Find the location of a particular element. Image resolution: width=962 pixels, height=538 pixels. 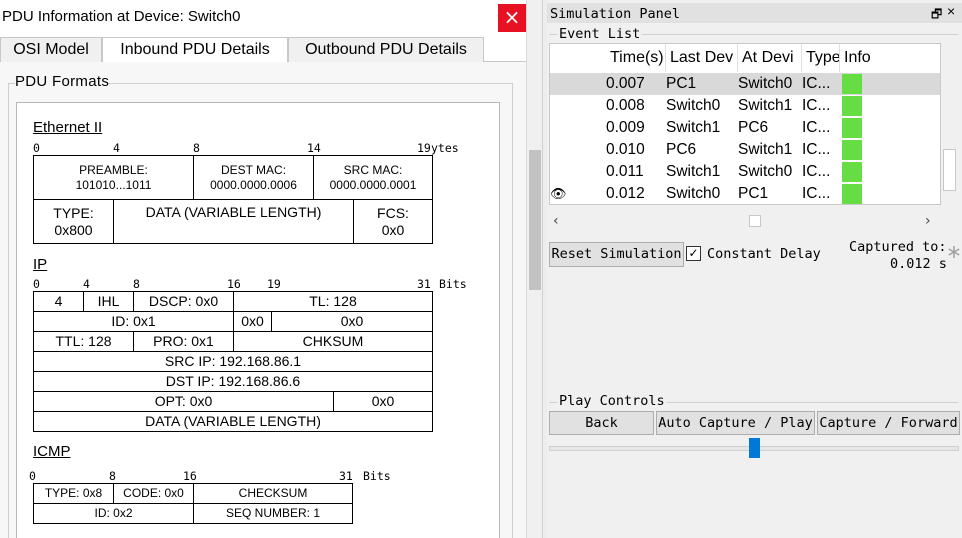

ip-data: DATA (VARIABLE LENGTH) is located at coordinates (233, 421).